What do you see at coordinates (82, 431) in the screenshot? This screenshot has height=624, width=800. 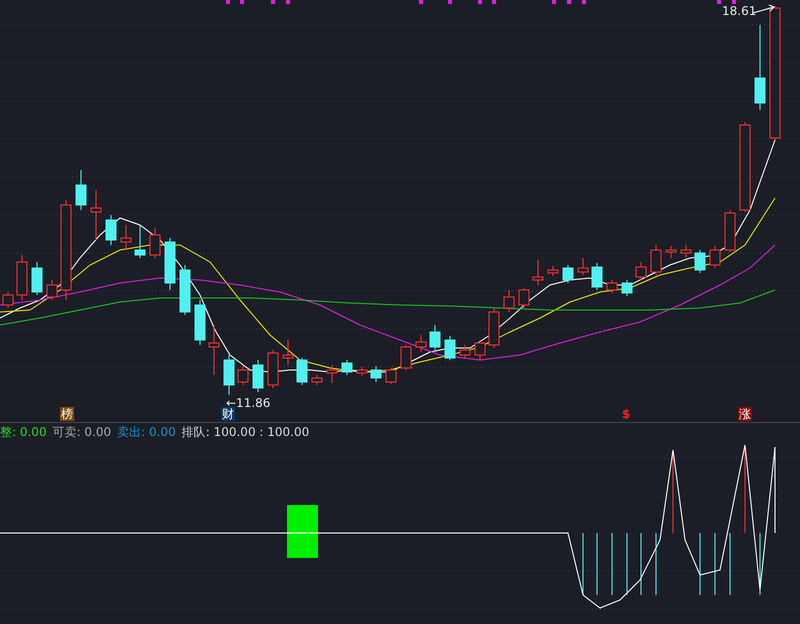 I see `indicator-value: 可卖: 0.00` at bounding box center [82, 431].